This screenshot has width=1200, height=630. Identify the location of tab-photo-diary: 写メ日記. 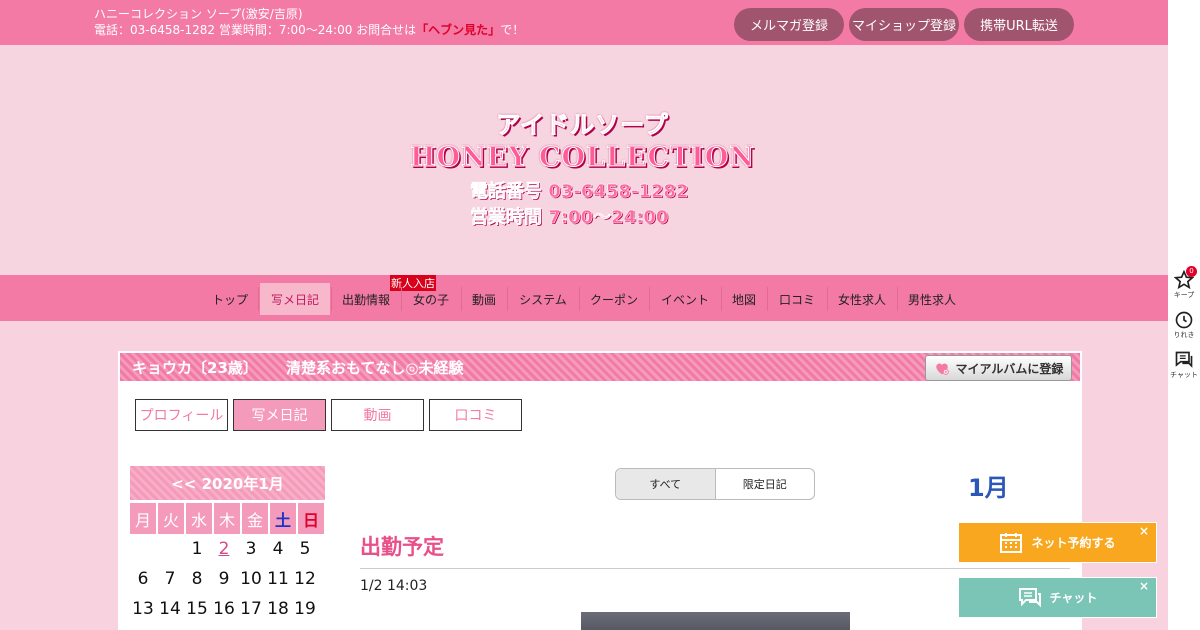
(279, 415).